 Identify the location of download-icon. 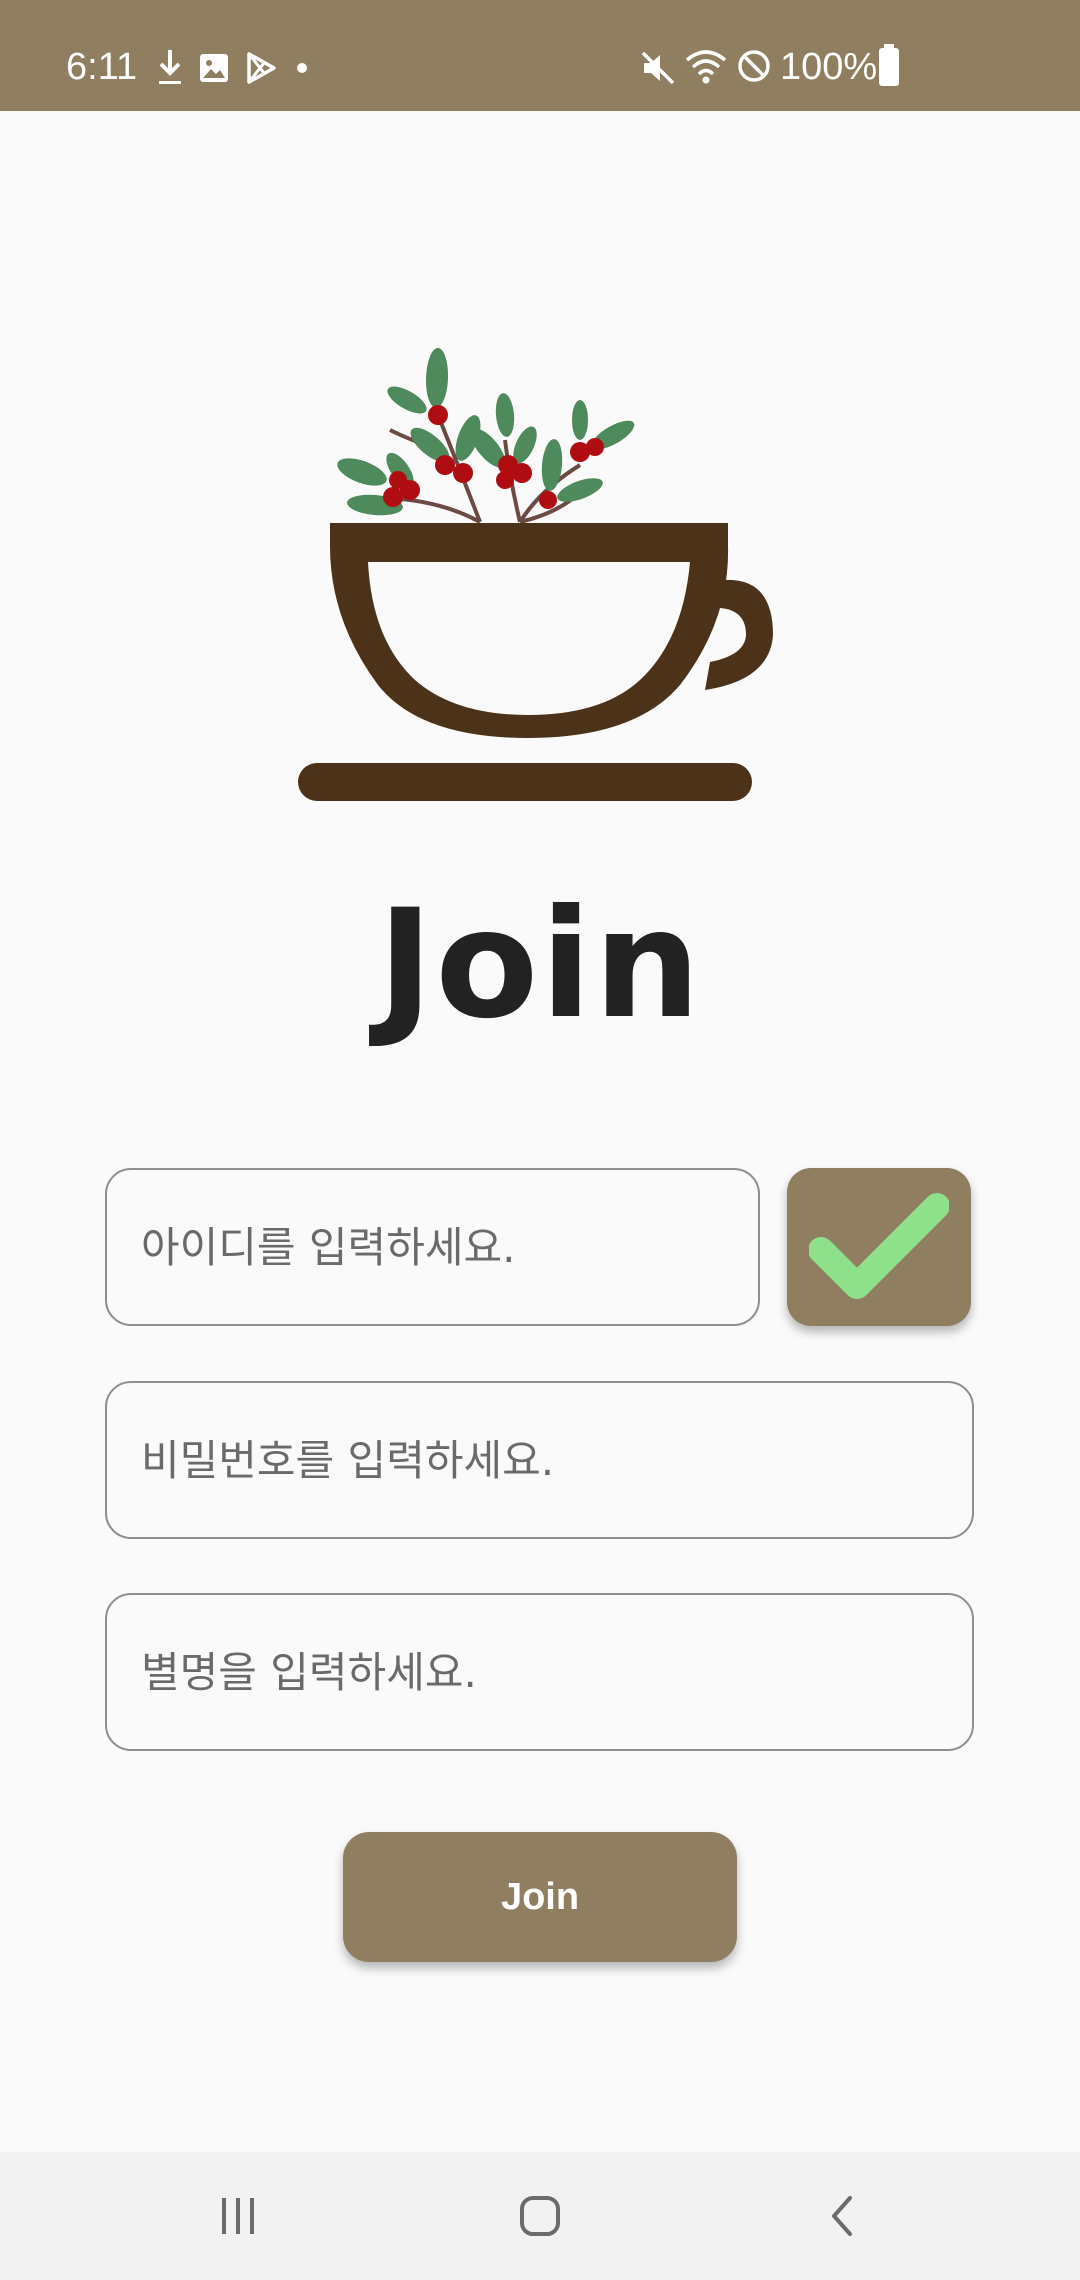
(170, 67).